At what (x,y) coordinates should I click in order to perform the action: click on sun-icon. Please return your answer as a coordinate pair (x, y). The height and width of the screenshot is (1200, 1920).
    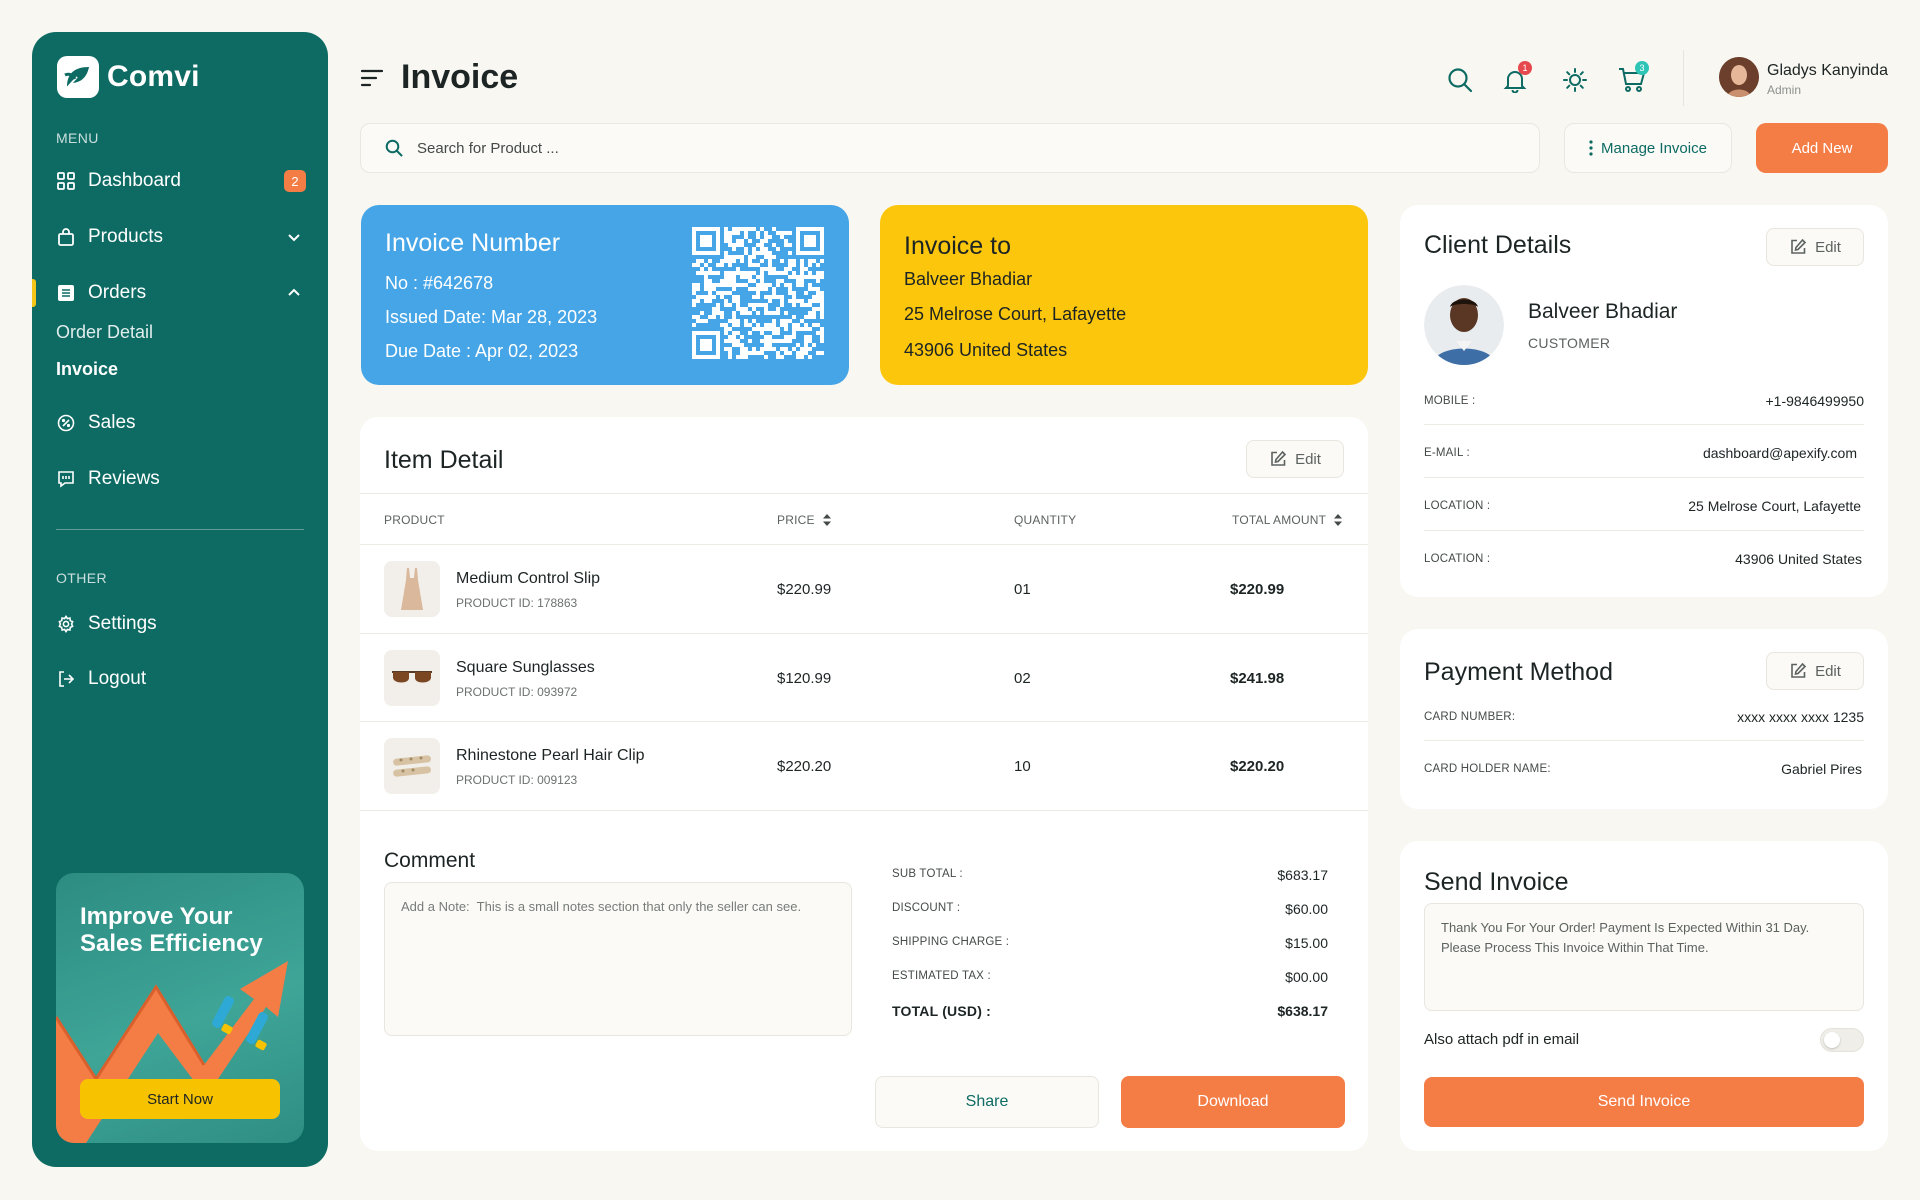
    Looking at the image, I should click on (1575, 80).